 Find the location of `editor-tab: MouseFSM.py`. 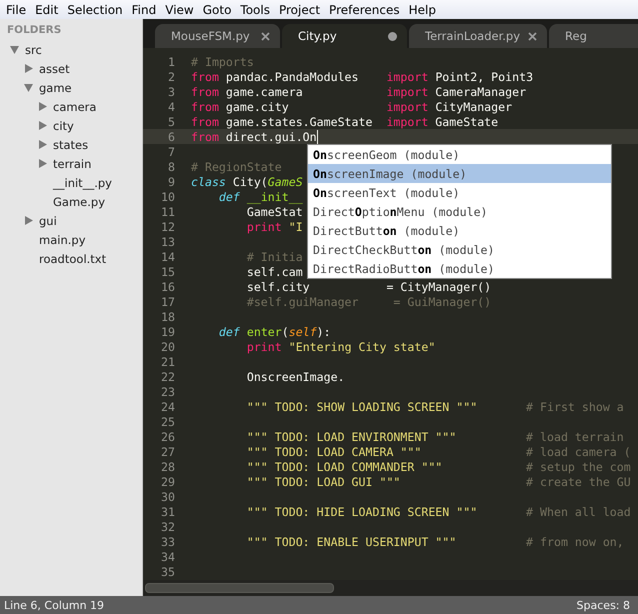

editor-tab: MouseFSM.py is located at coordinates (217, 36).